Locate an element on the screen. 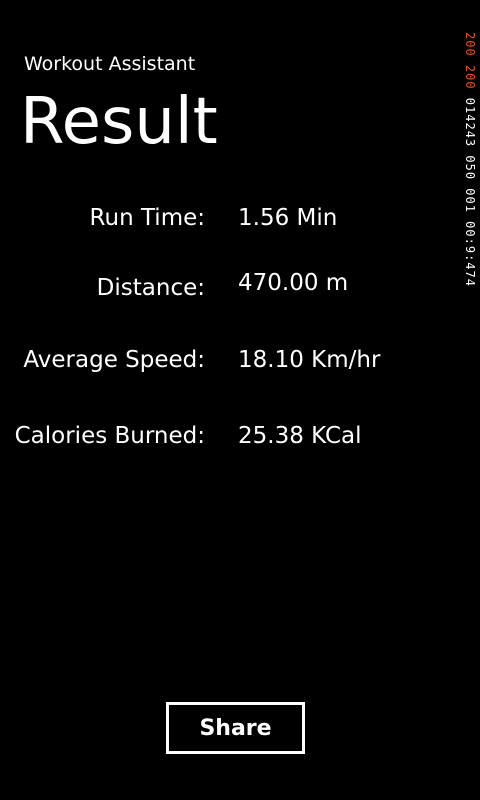  app-title: Workout Assistant is located at coordinates (110, 64).